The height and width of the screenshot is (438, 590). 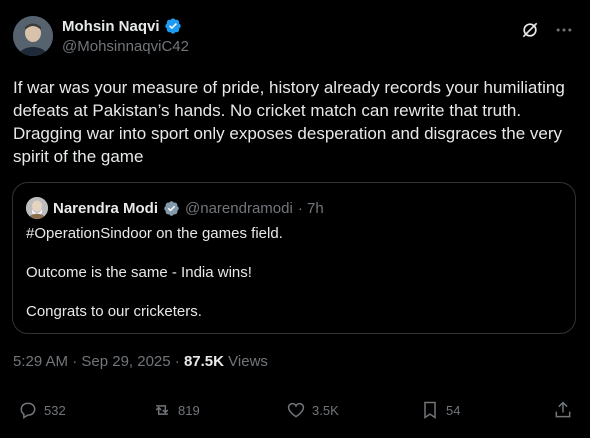 I want to click on share-button, so click(x=563, y=410).